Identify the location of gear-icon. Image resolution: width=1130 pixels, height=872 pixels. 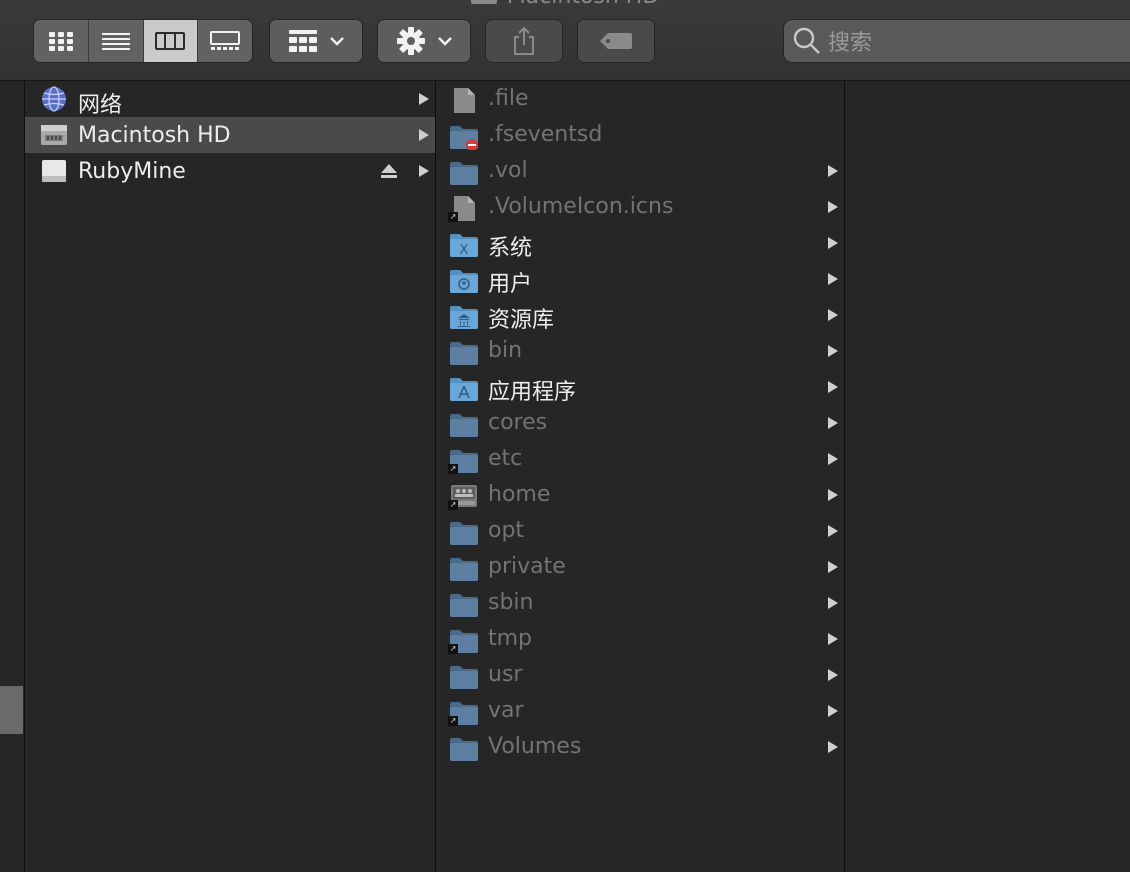
(411, 41).